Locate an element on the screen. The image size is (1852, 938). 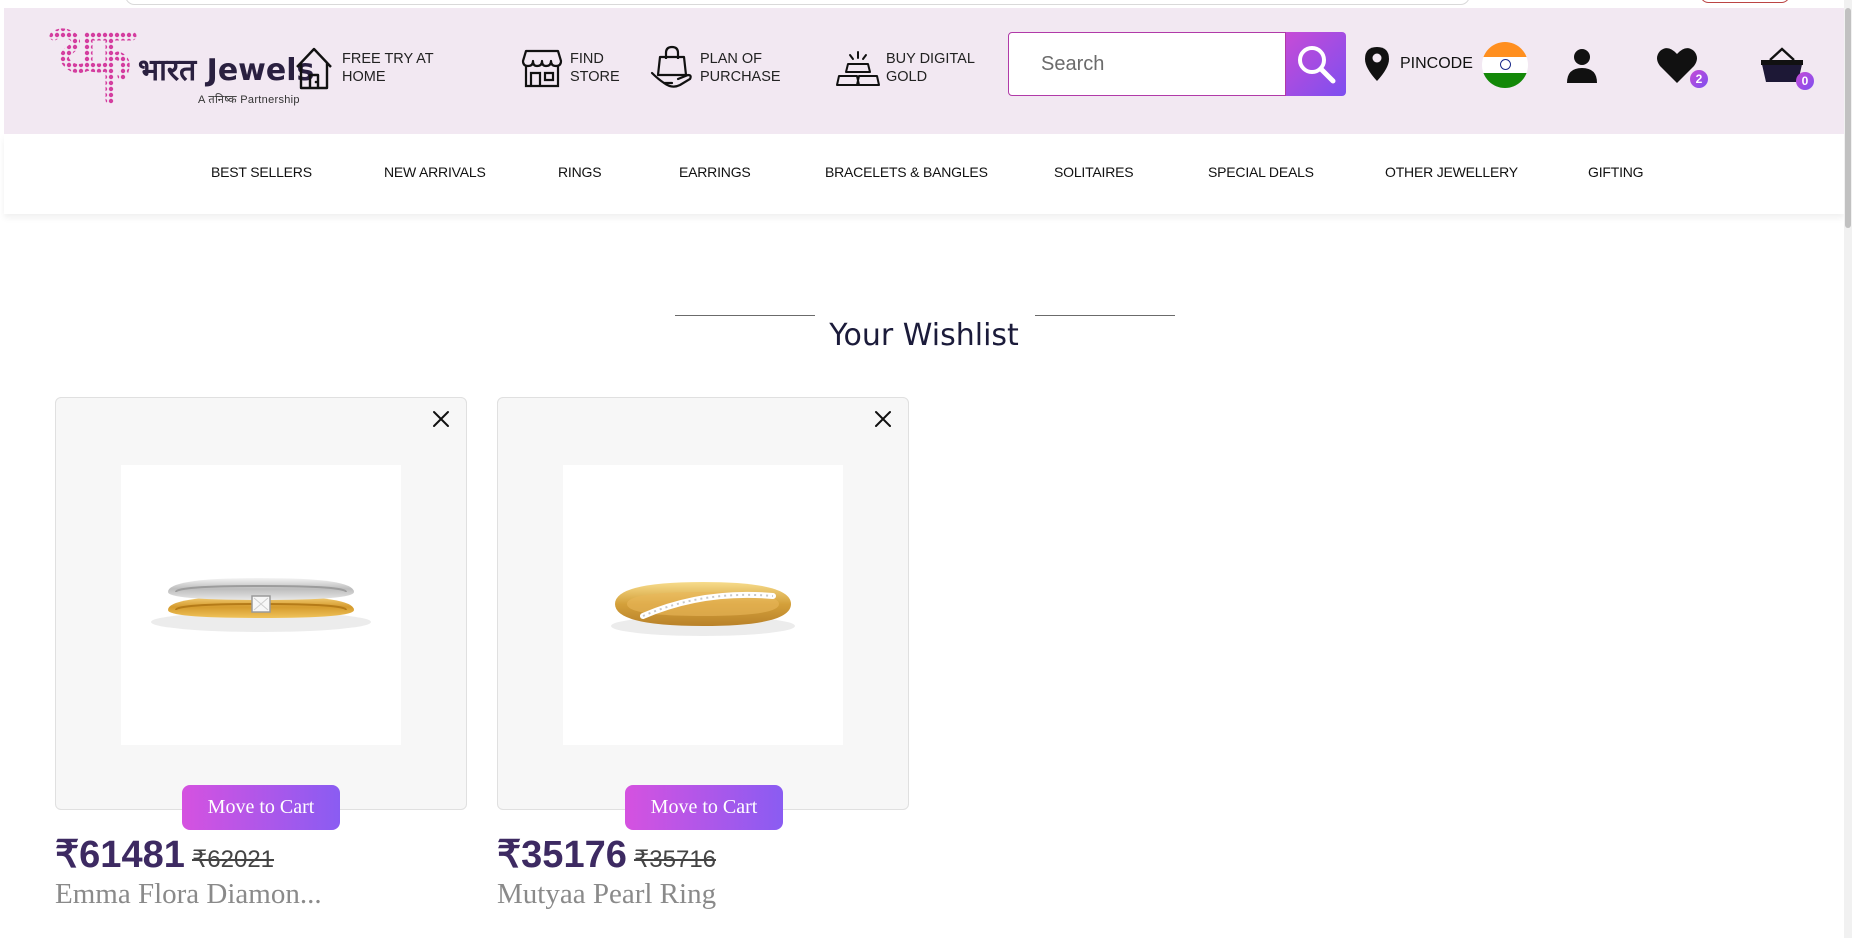
logo-mark-icon is located at coordinates (93, 66).